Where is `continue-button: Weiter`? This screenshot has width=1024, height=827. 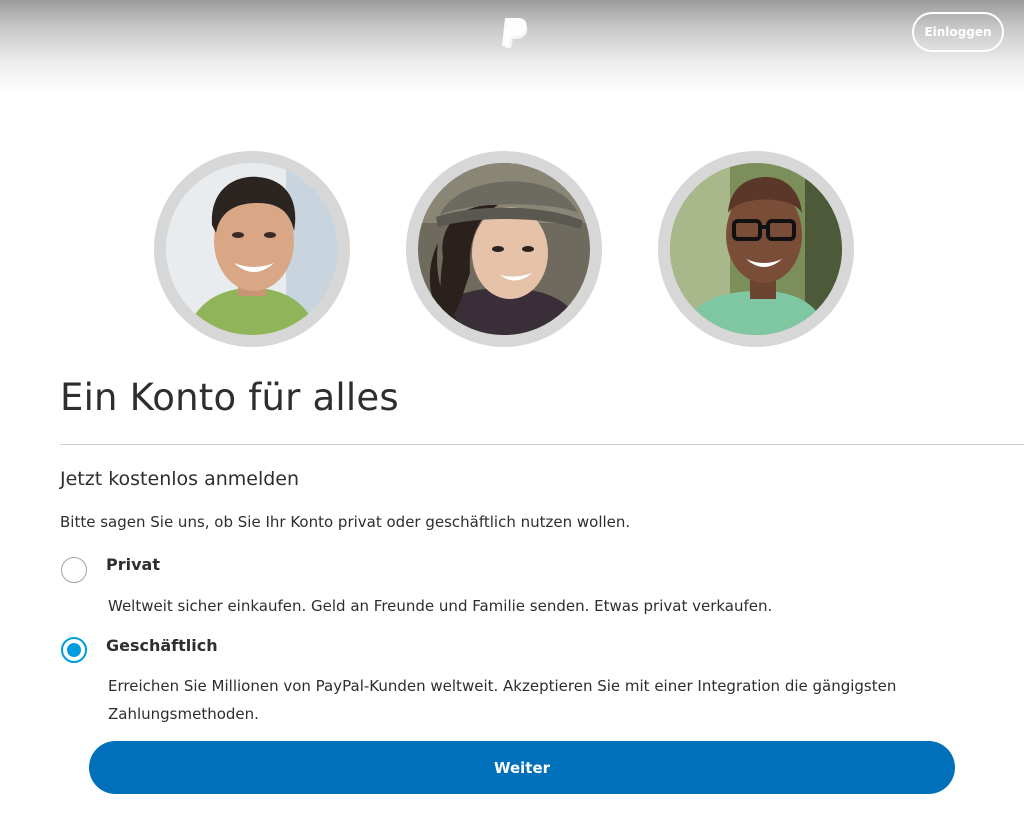
continue-button: Weiter is located at coordinates (522, 767).